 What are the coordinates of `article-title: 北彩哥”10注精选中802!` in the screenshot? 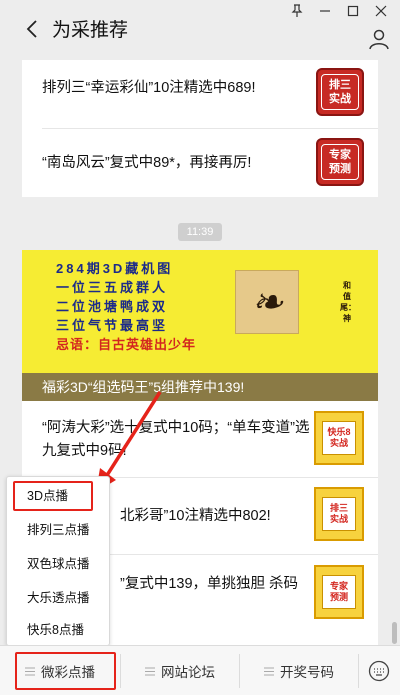 It's located at (195, 516).